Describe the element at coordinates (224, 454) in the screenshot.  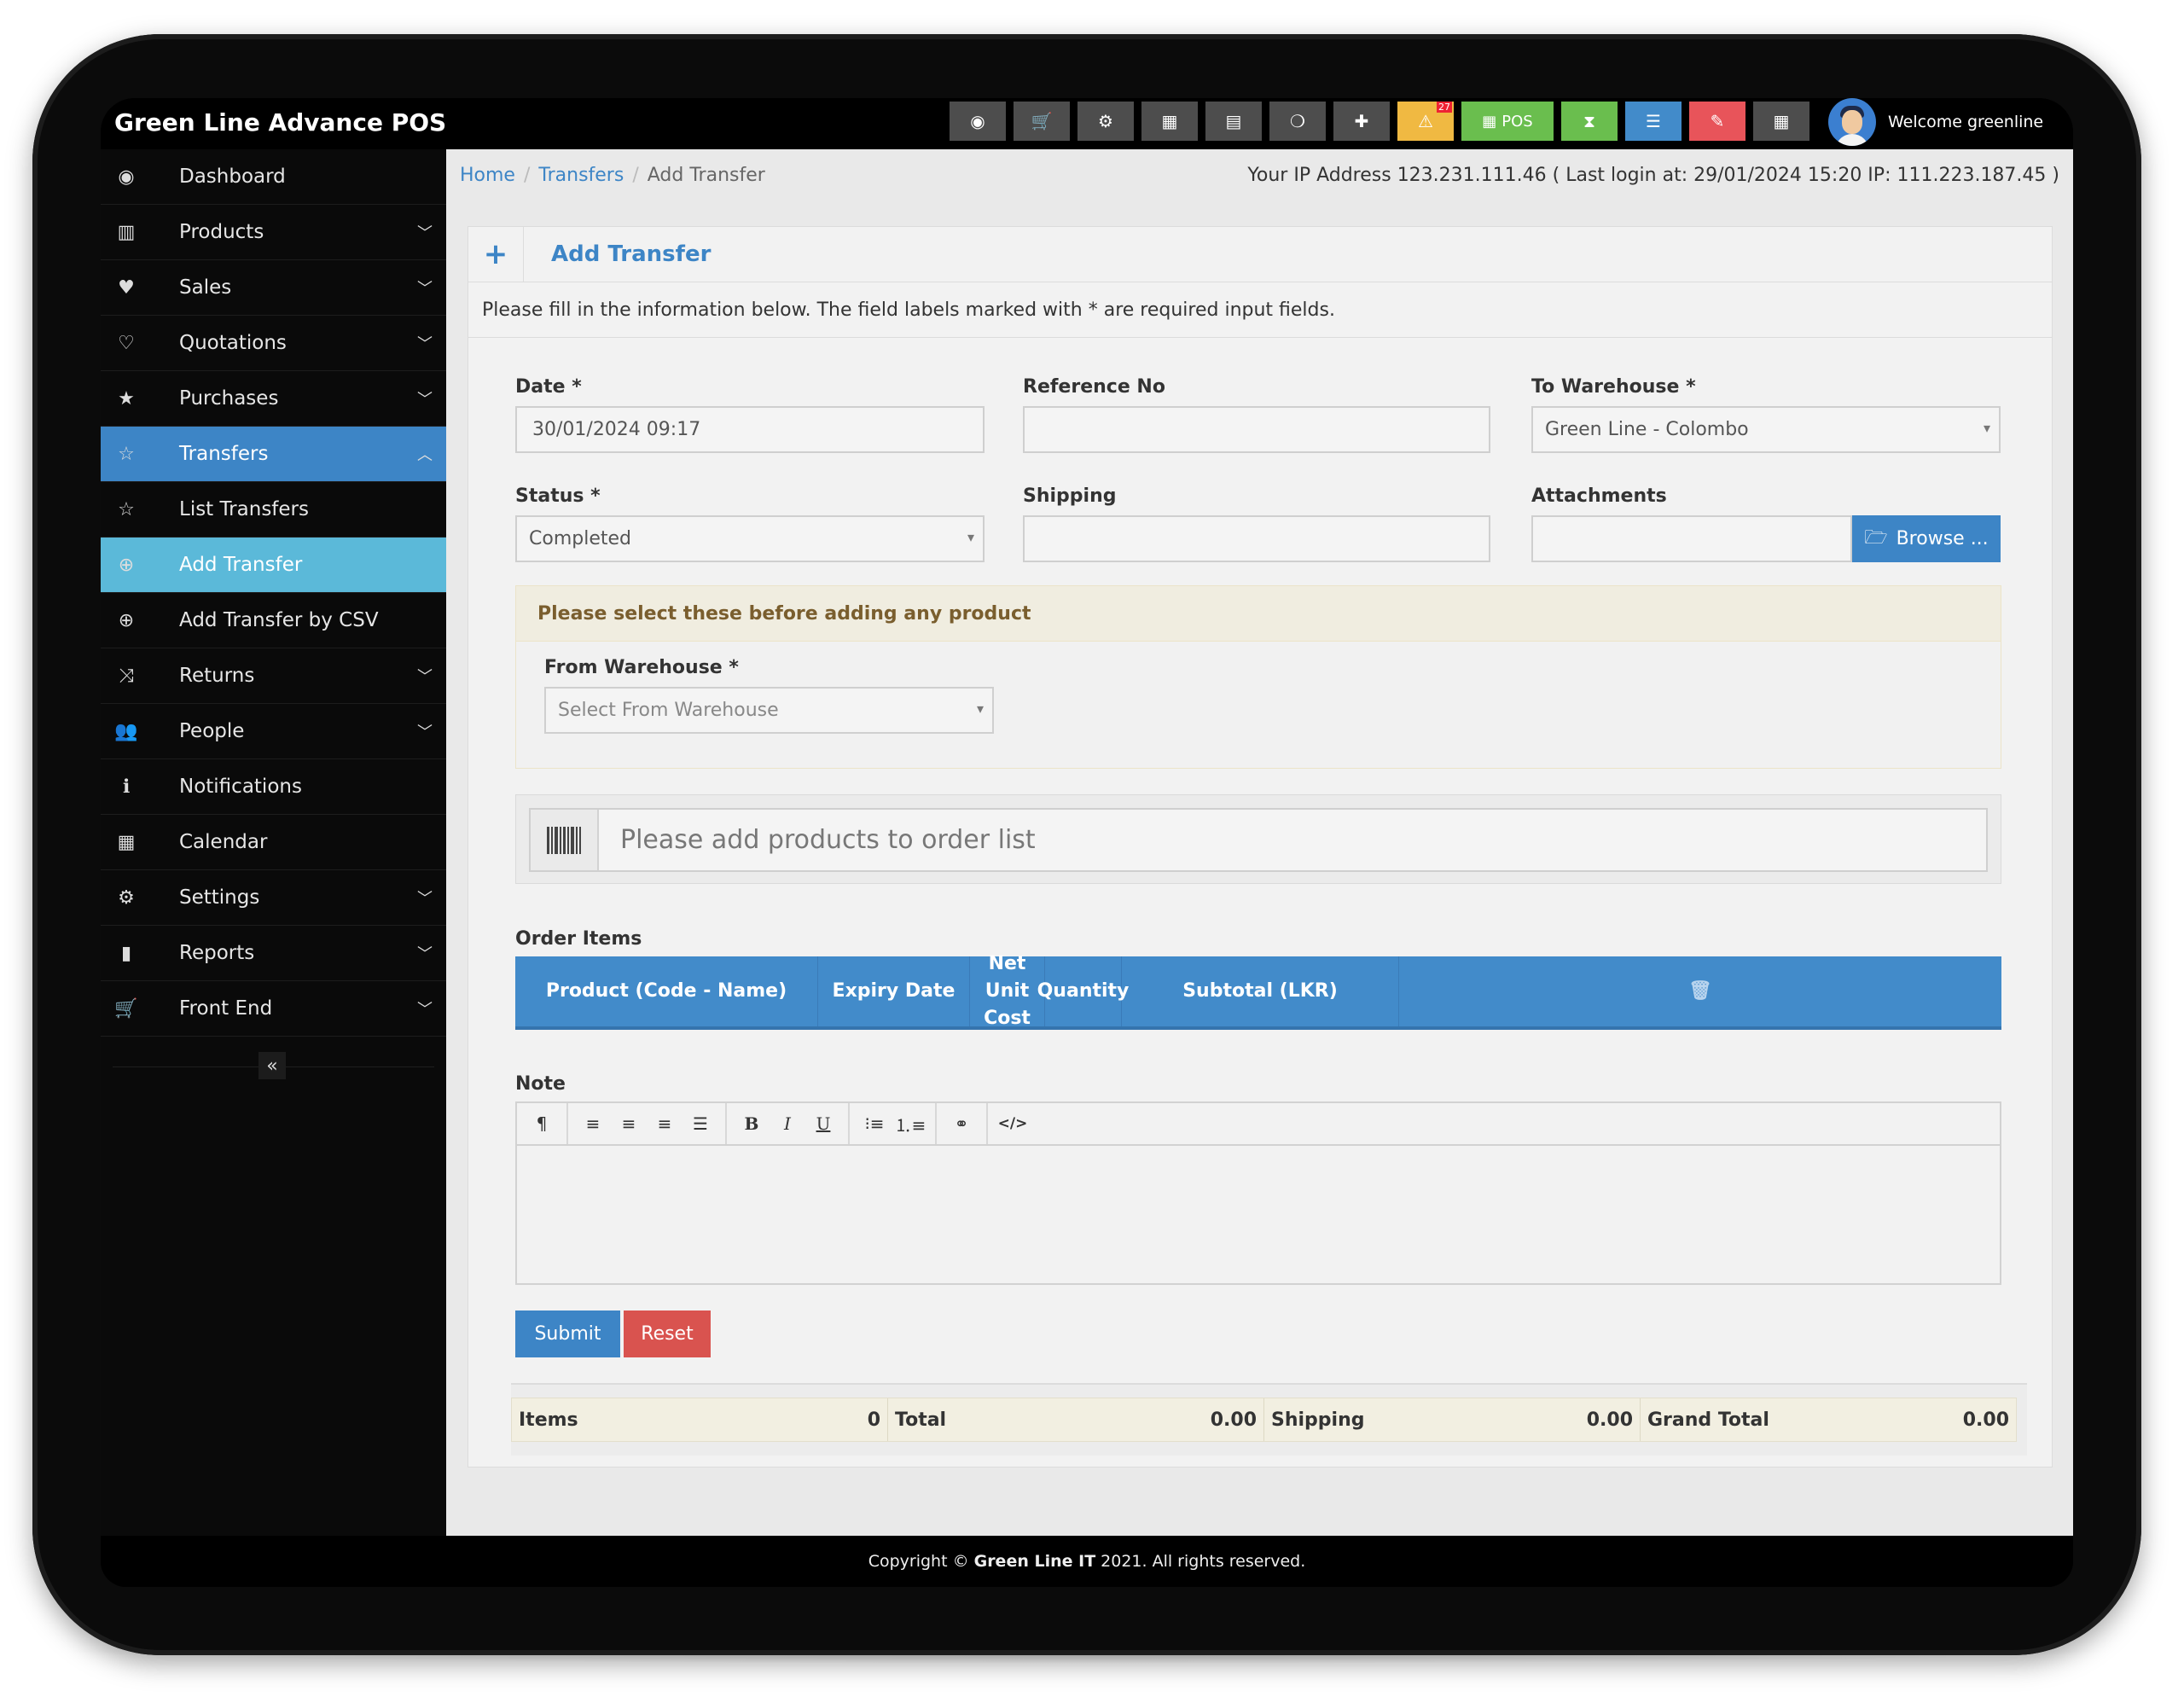
I see `sidebar-item-label: Transfers` at that location.